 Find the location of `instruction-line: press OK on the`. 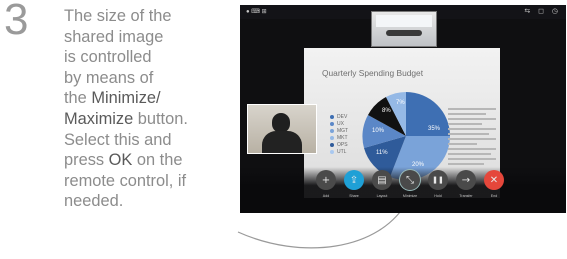

instruction-line: press OK on the is located at coordinates (149, 160).